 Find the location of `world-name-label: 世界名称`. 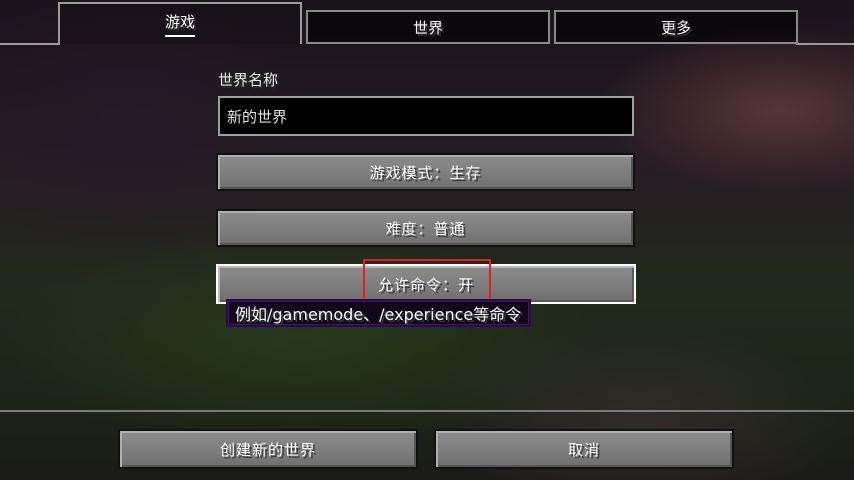

world-name-label: 世界名称 is located at coordinates (248, 80).